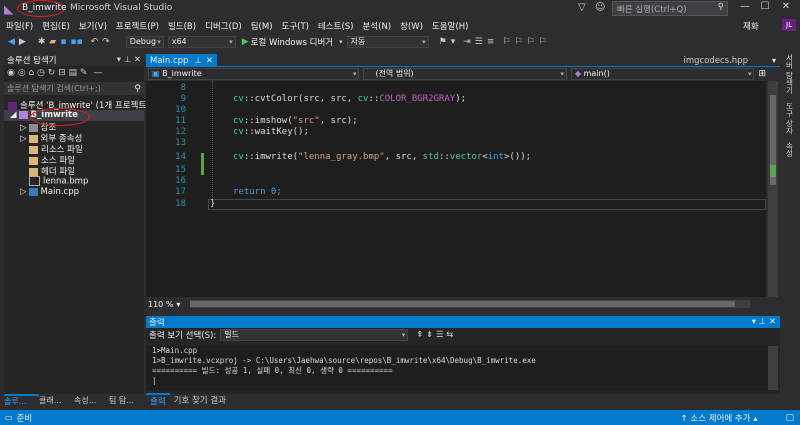  What do you see at coordinates (786, 9) in the screenshot?
I see `close-button: ✕` at bounding box center [786, 9].